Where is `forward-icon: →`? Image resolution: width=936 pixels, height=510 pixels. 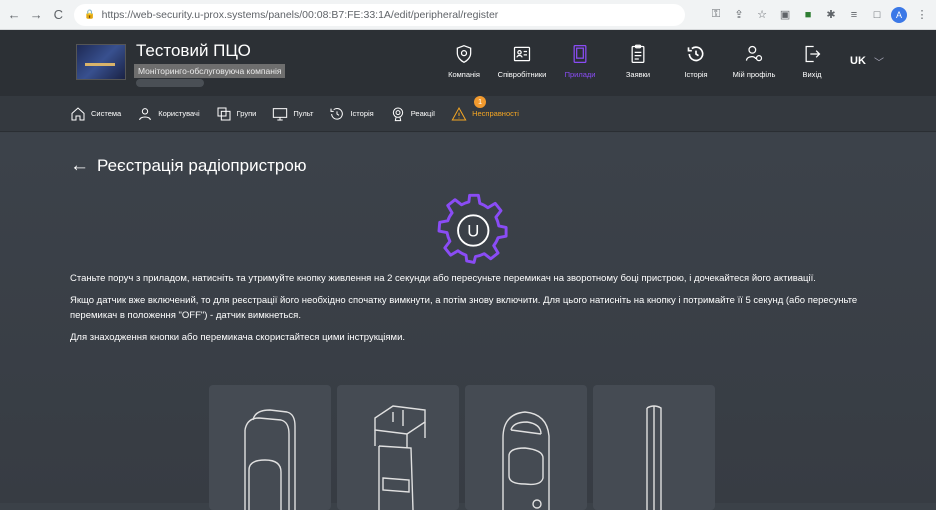
forward-icon: → is located at coordinates (36, 15).